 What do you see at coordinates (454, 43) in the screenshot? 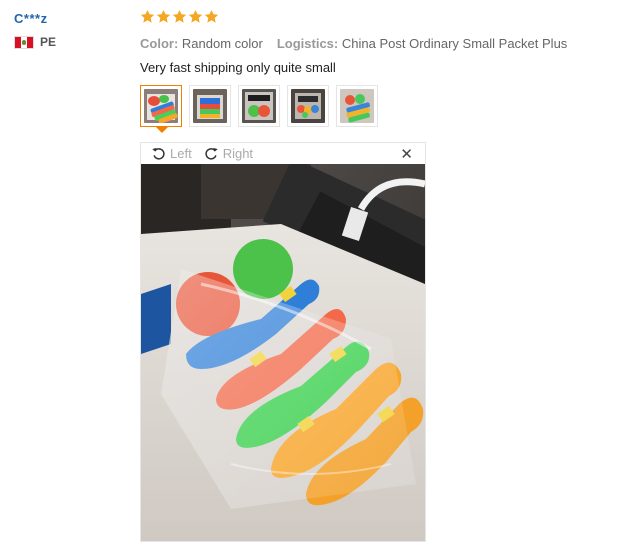
I see `logistics-value: China Post Ordinary Small Packet Plus` at bounding box center [454, 43].